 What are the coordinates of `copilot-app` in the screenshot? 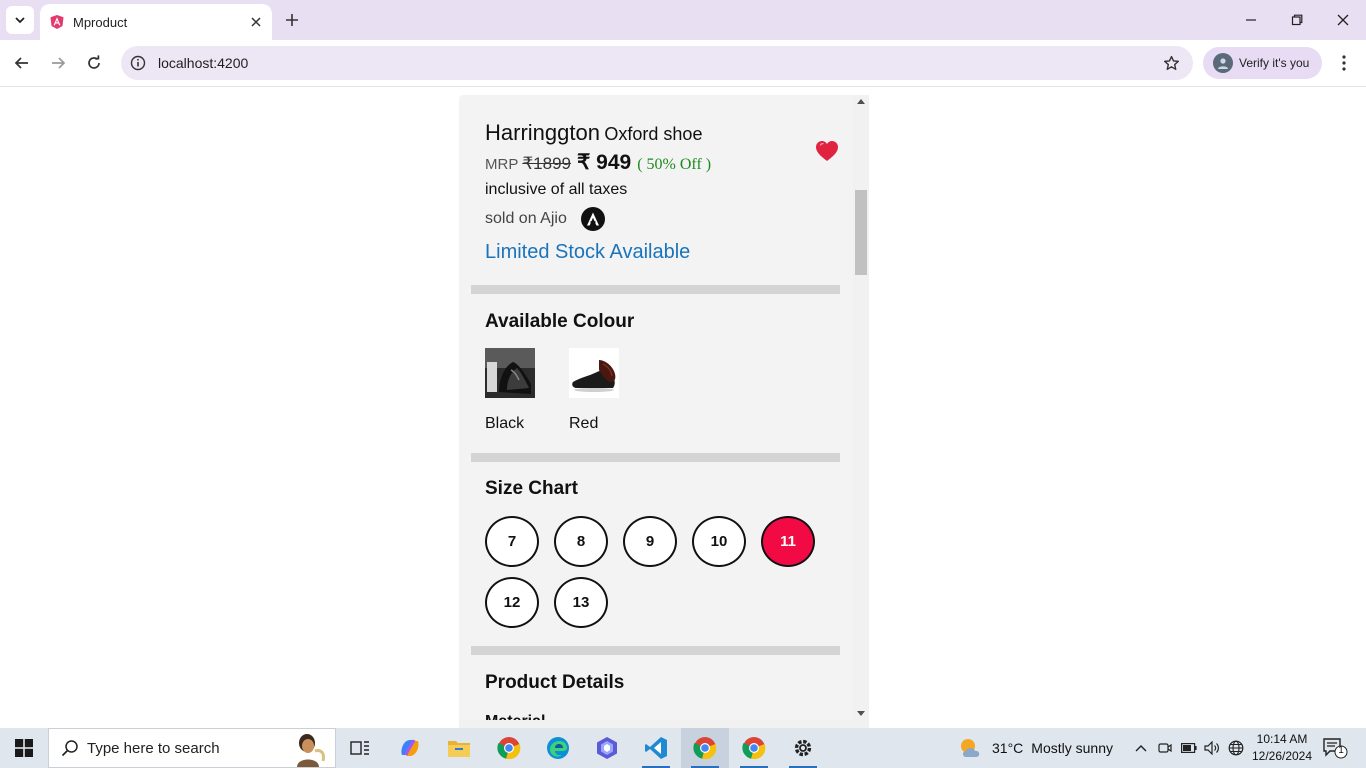 It's located at (410, 748).